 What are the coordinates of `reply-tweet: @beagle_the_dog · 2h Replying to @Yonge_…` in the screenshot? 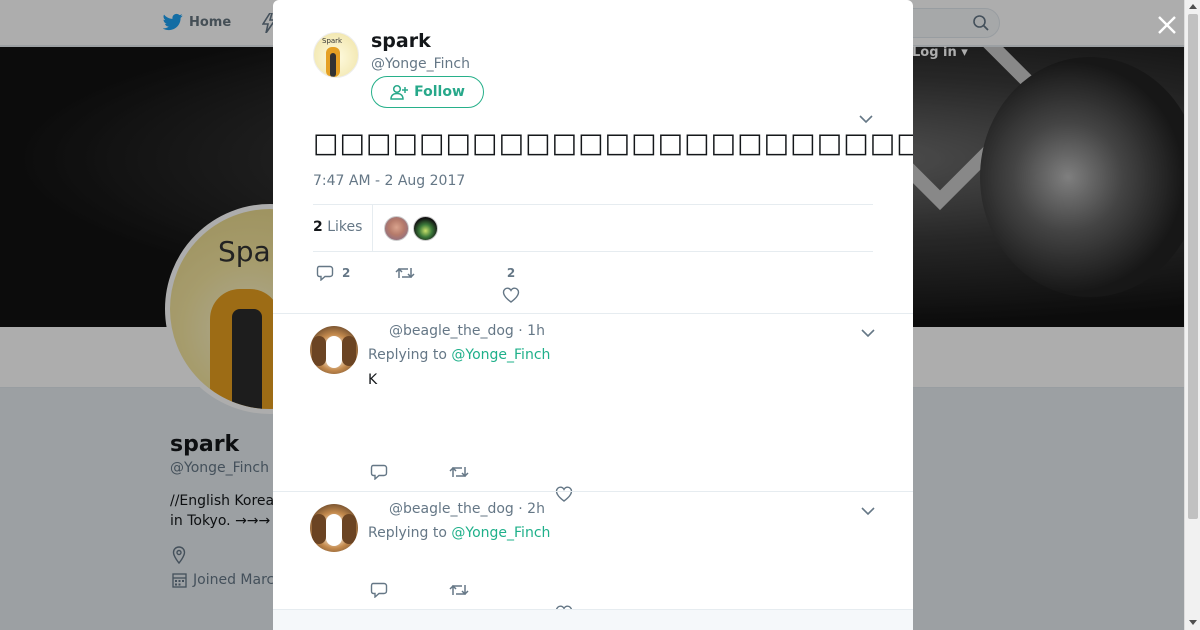 It's located at (593, 556).